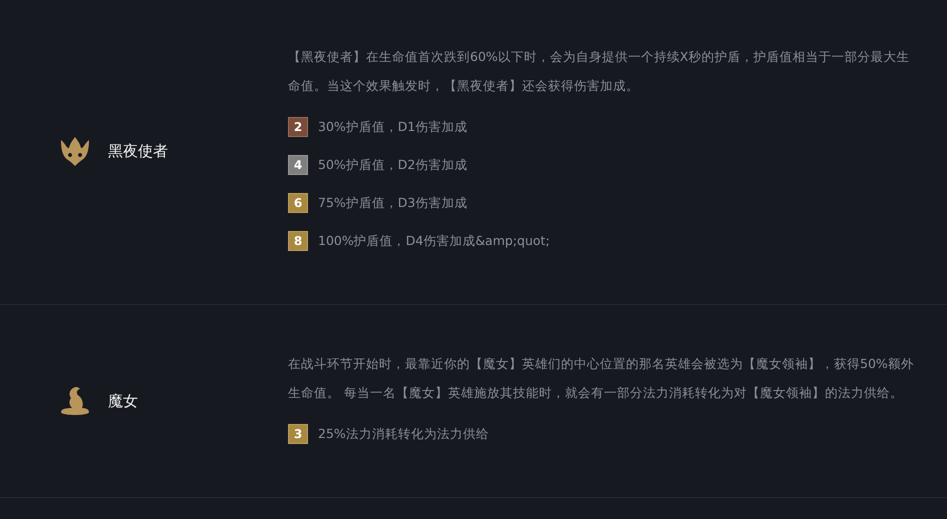 This screenshot has height=519, width=947. Describe the element at coordinates (393, 165) in the screenshot. I see `tier-effect: 50%护盾值，D2伤害加成` at that location.